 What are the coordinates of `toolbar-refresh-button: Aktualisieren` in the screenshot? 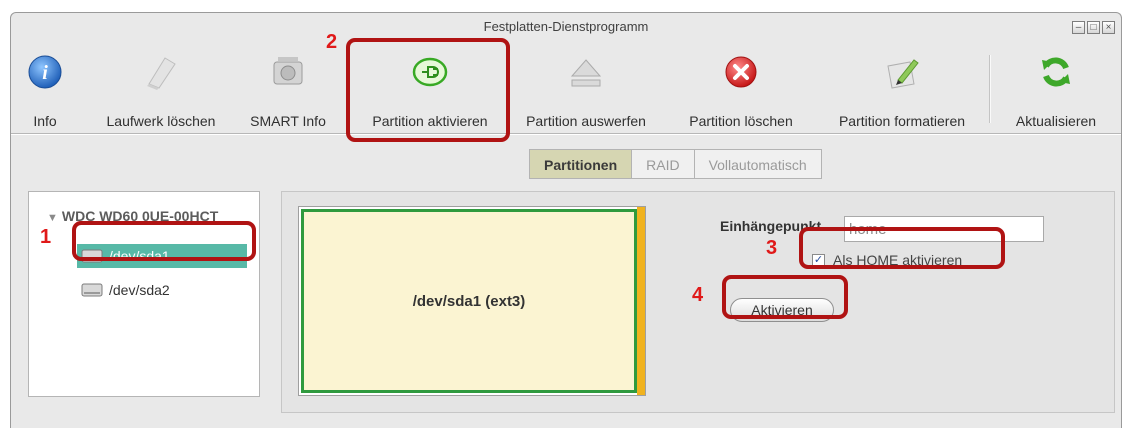 It's located at (1056, 87).